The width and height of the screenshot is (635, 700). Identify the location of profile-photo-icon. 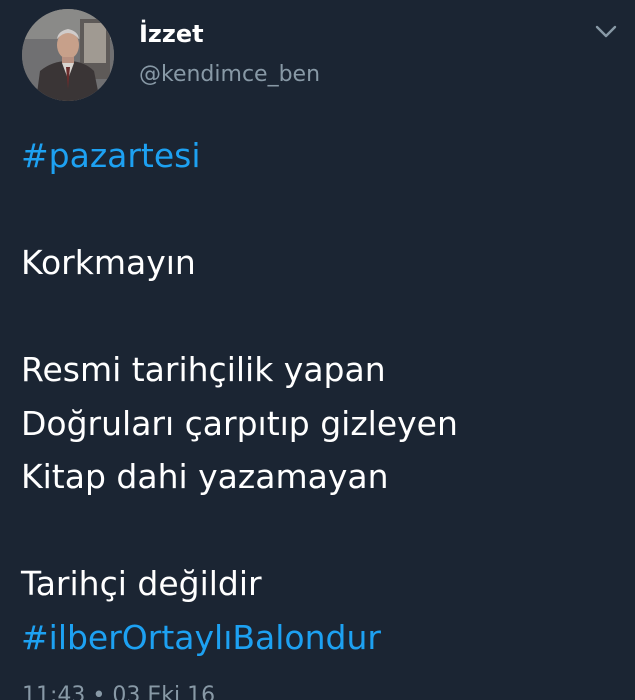
(68, 55).